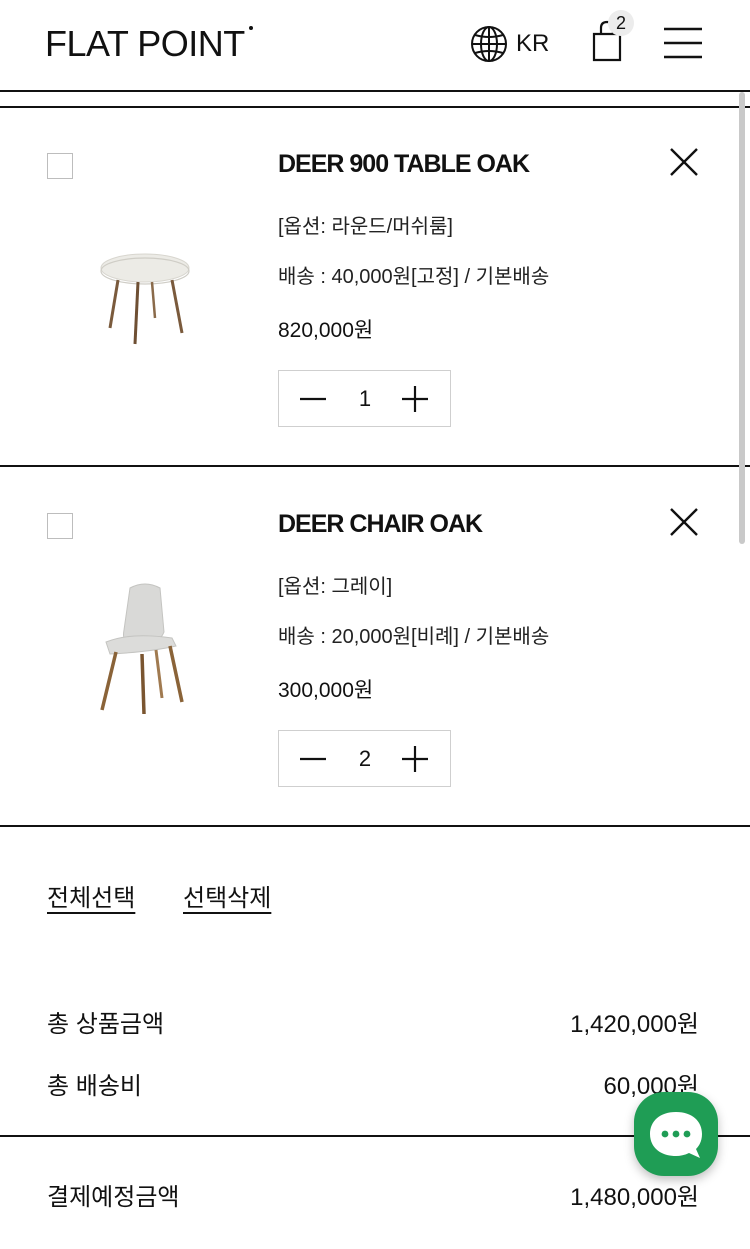 This screenshot has height=1249, width=750. What do you see at coordinates (365, 227) in the screenshot?
I see `product-option: [옵션: 라운드/머쉬룸]` at bounding box center [365, 227].